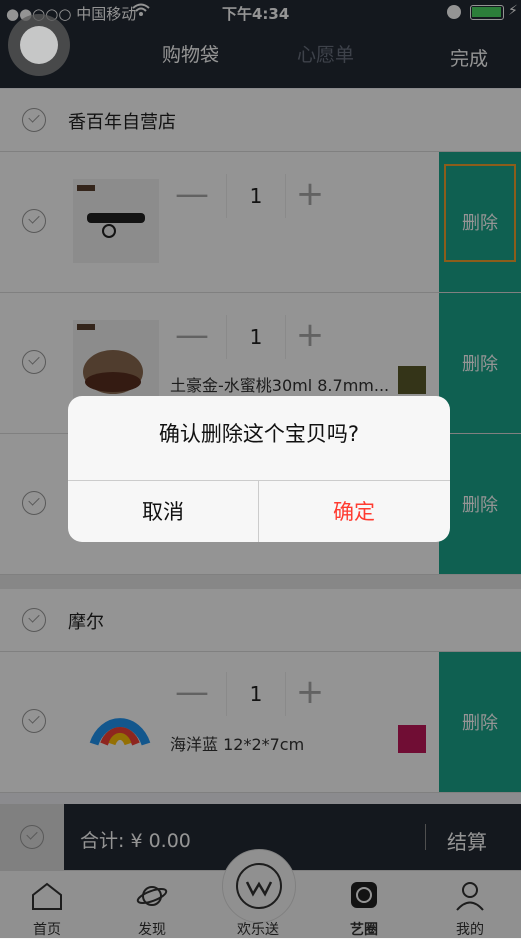 This screenshot has width=521, height=939. Describe the element at coordinates (259, 469) in the screenshot. I see `confirm-delete-dialog: 确认删除这个宝贝吗? 取消 确定` at that location.